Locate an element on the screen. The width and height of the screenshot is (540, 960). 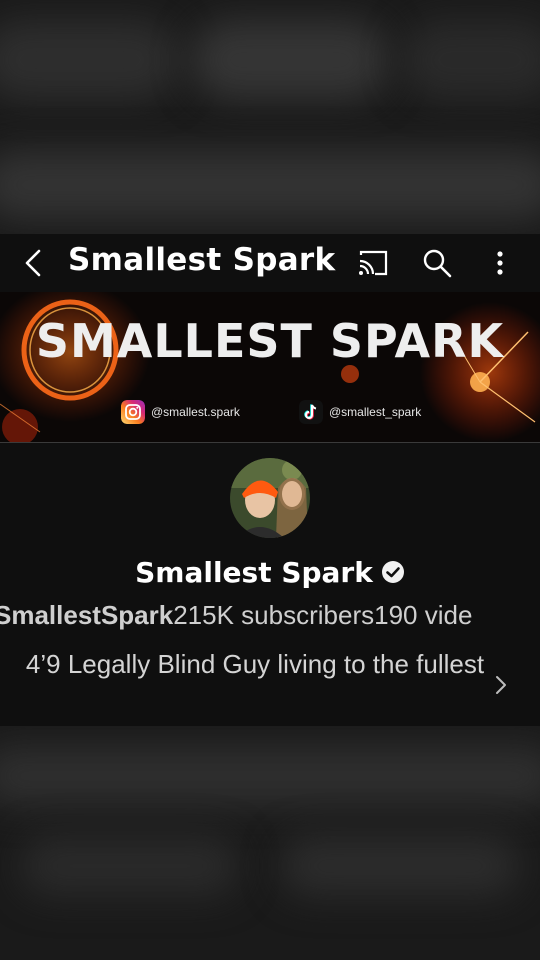
cast-icon is located at coordinates (373, 263).